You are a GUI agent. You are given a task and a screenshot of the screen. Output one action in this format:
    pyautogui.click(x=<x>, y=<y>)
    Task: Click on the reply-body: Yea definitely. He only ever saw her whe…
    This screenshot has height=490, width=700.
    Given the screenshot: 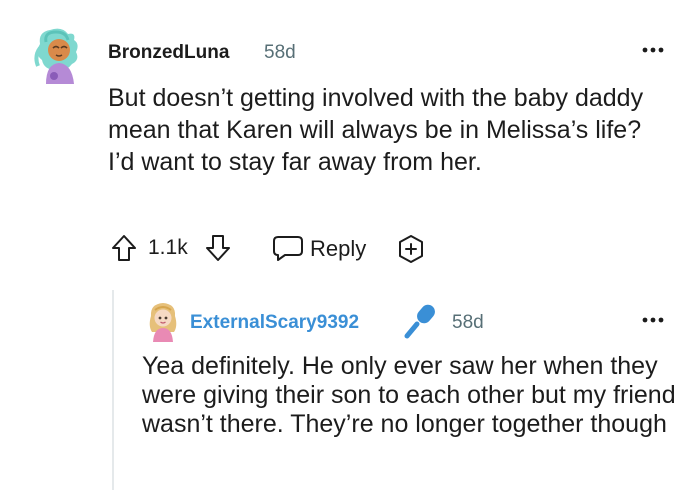 What is the action you would take?
    pyautogui.click(x=409, y=395)
    